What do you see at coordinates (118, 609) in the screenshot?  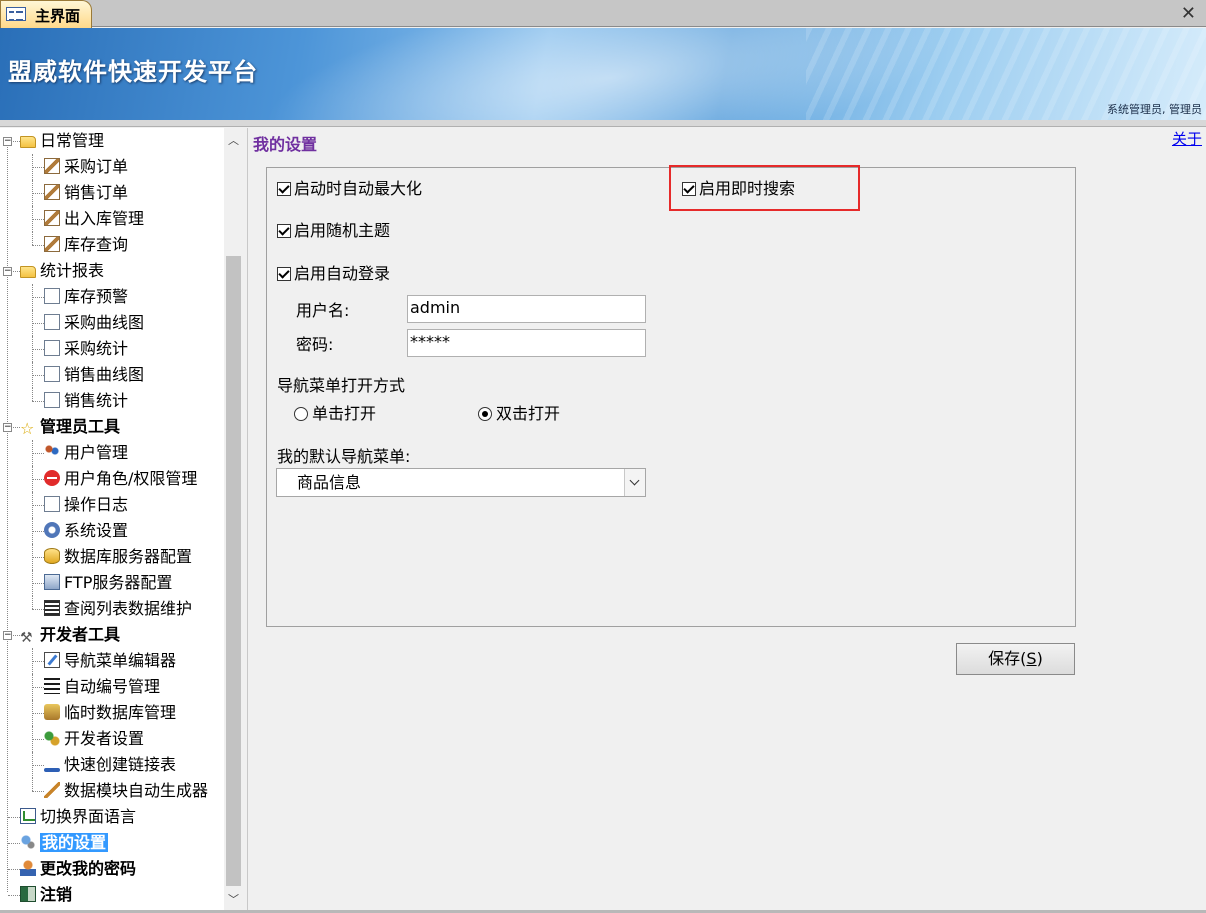 I see `nav-item-18: 查阅列表数据维护` at bounding box center [118, 609].